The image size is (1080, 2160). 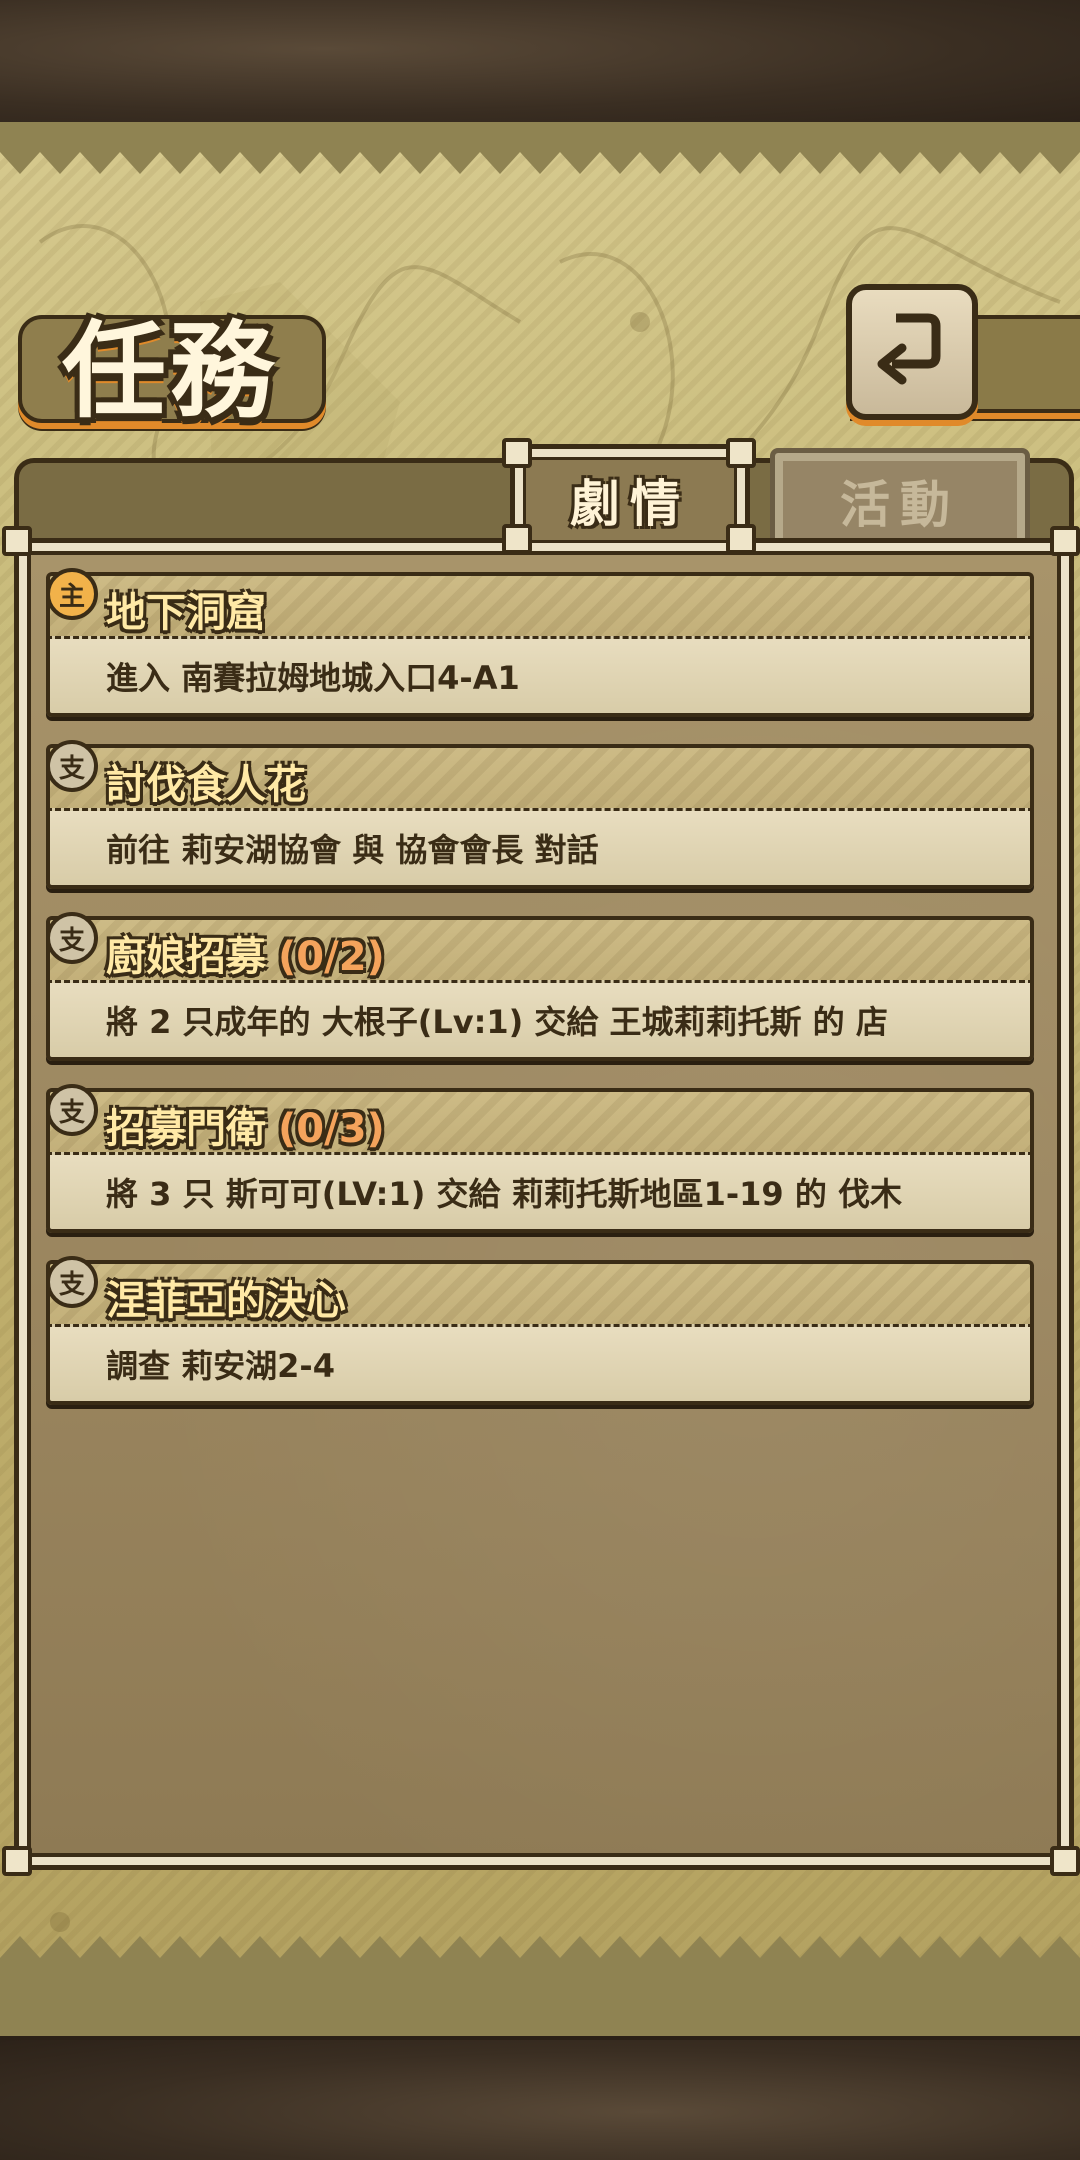 What do you see at coordinates (540, 775) in the screenshot?
I see `quest-header: 支 討伐食人花` at bounding box center [540, 775].